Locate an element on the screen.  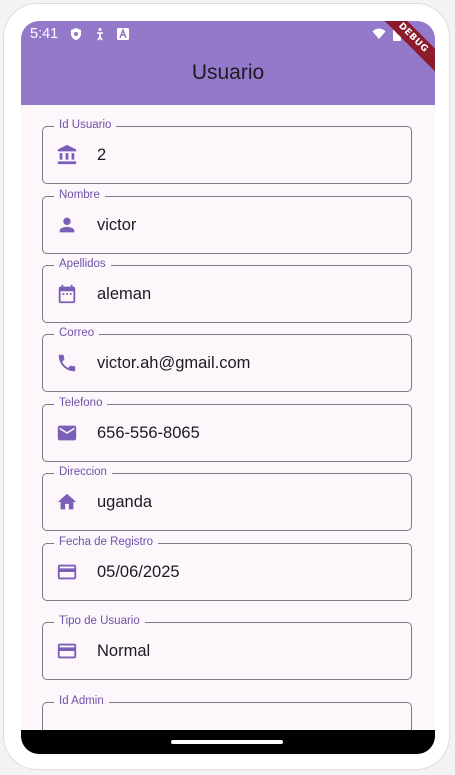
shield-icon is located at coordinates (76, 34).